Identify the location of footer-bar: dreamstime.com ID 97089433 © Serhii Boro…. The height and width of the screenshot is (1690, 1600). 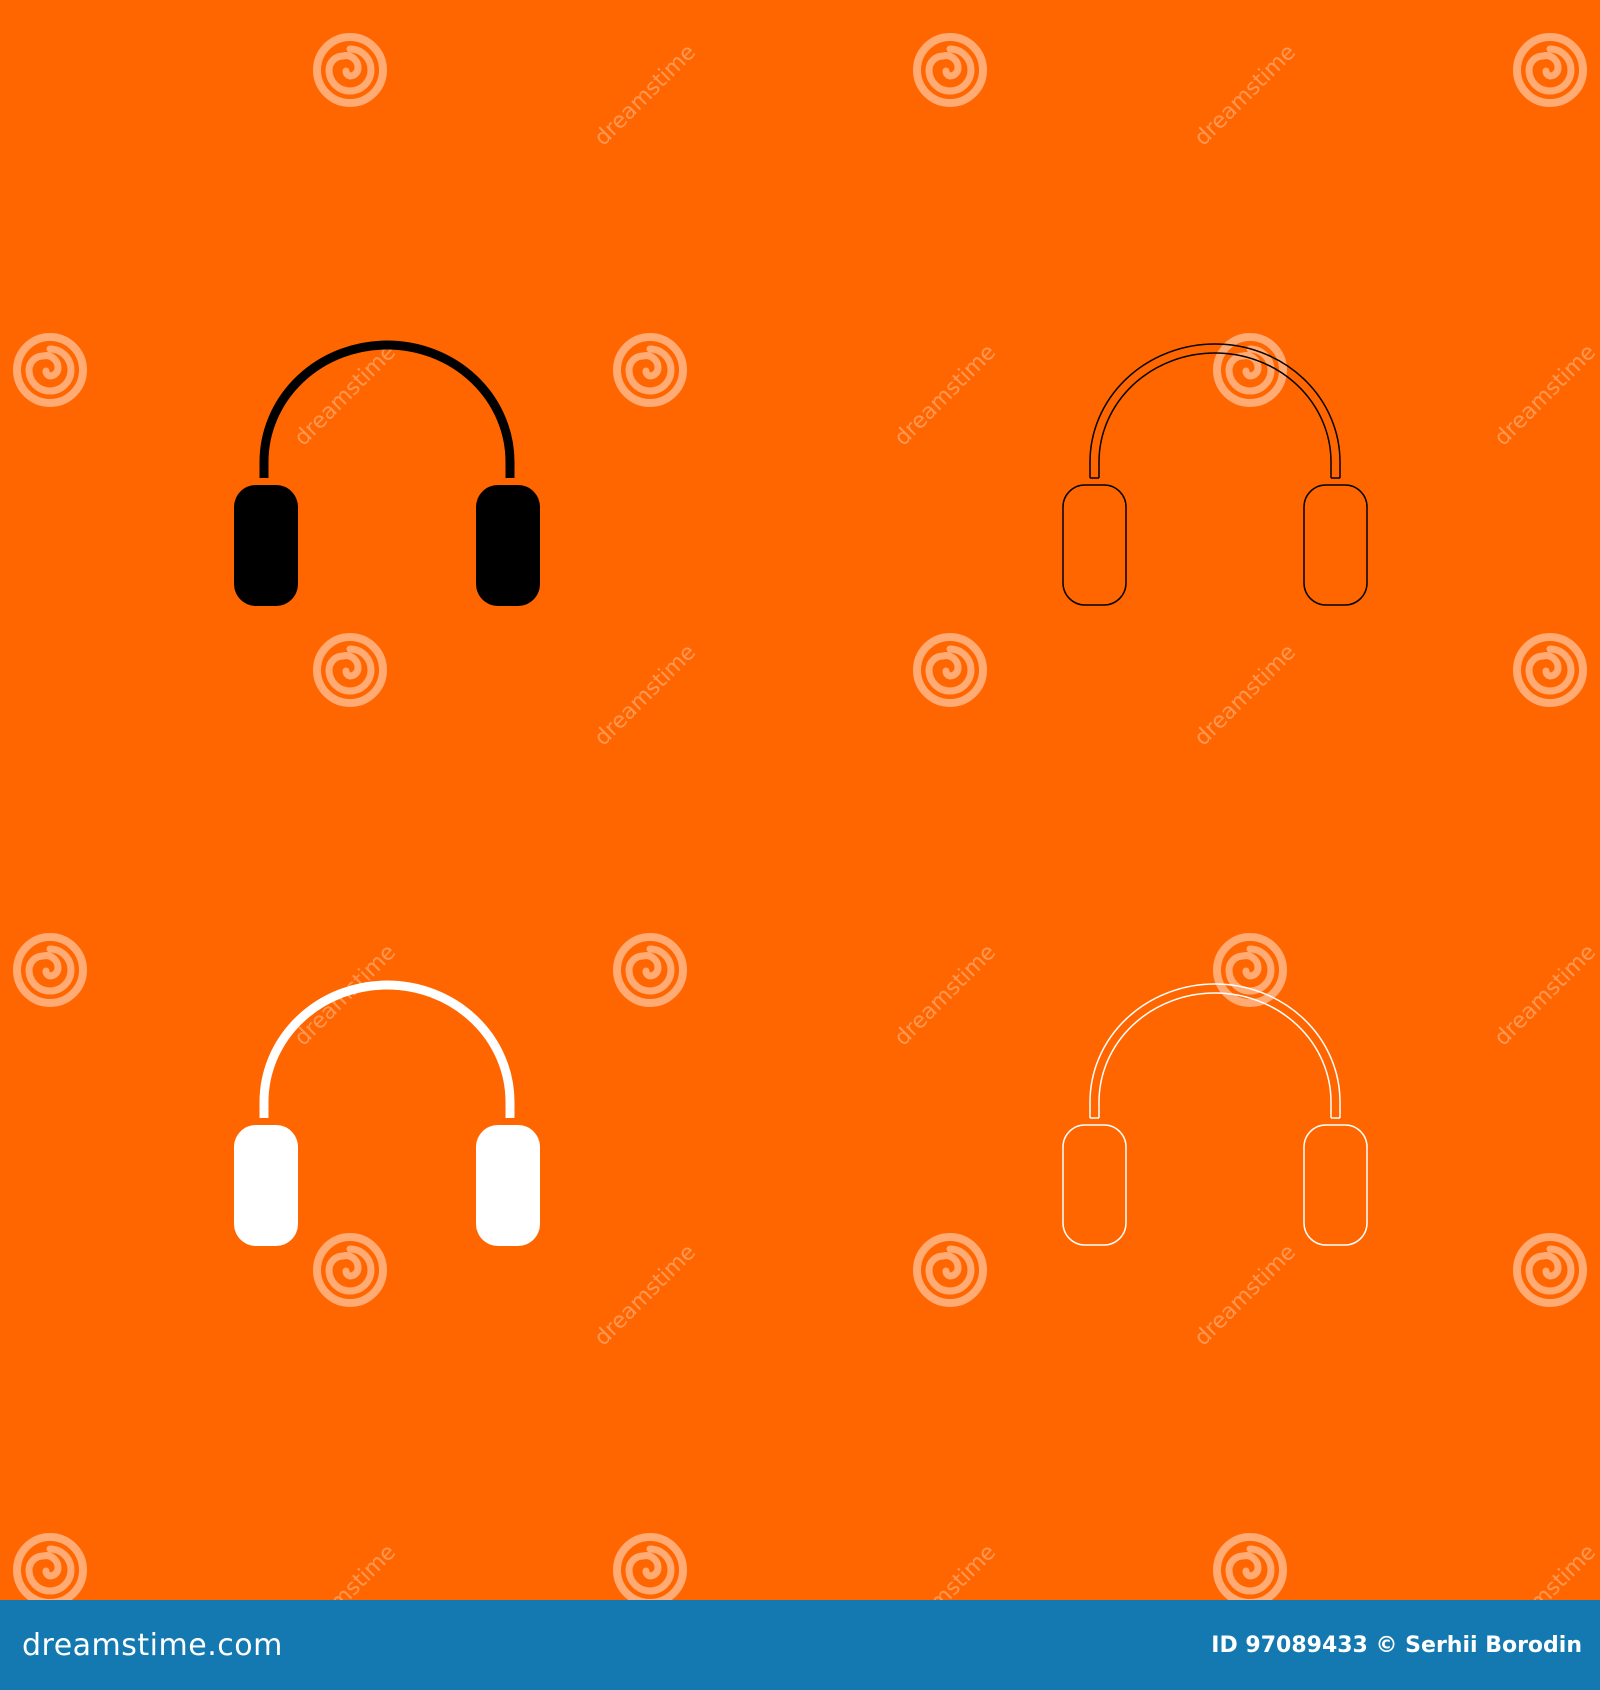
(800, 1645).